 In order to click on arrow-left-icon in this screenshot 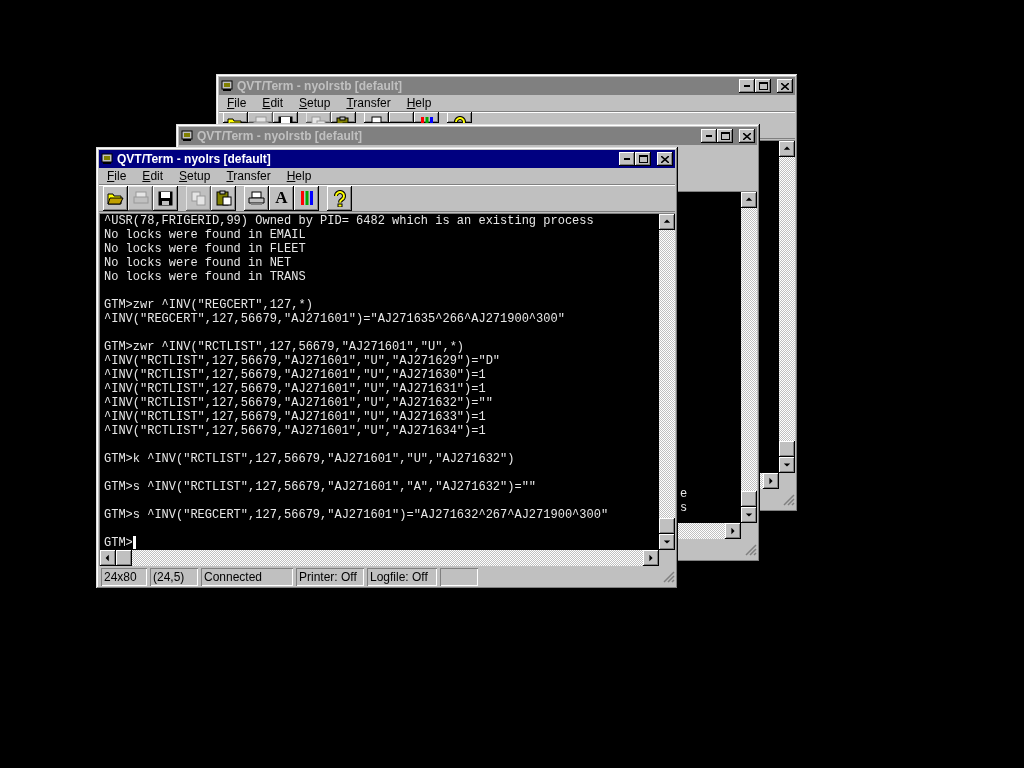, I will do `click(108, 558)`.